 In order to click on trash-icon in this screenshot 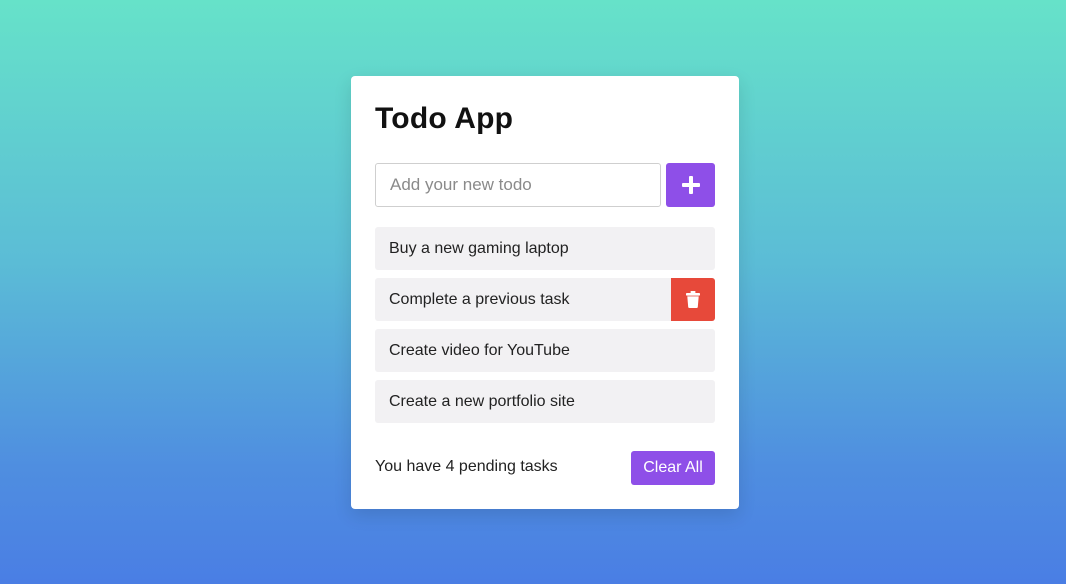, I will do `click(693, 299)`.